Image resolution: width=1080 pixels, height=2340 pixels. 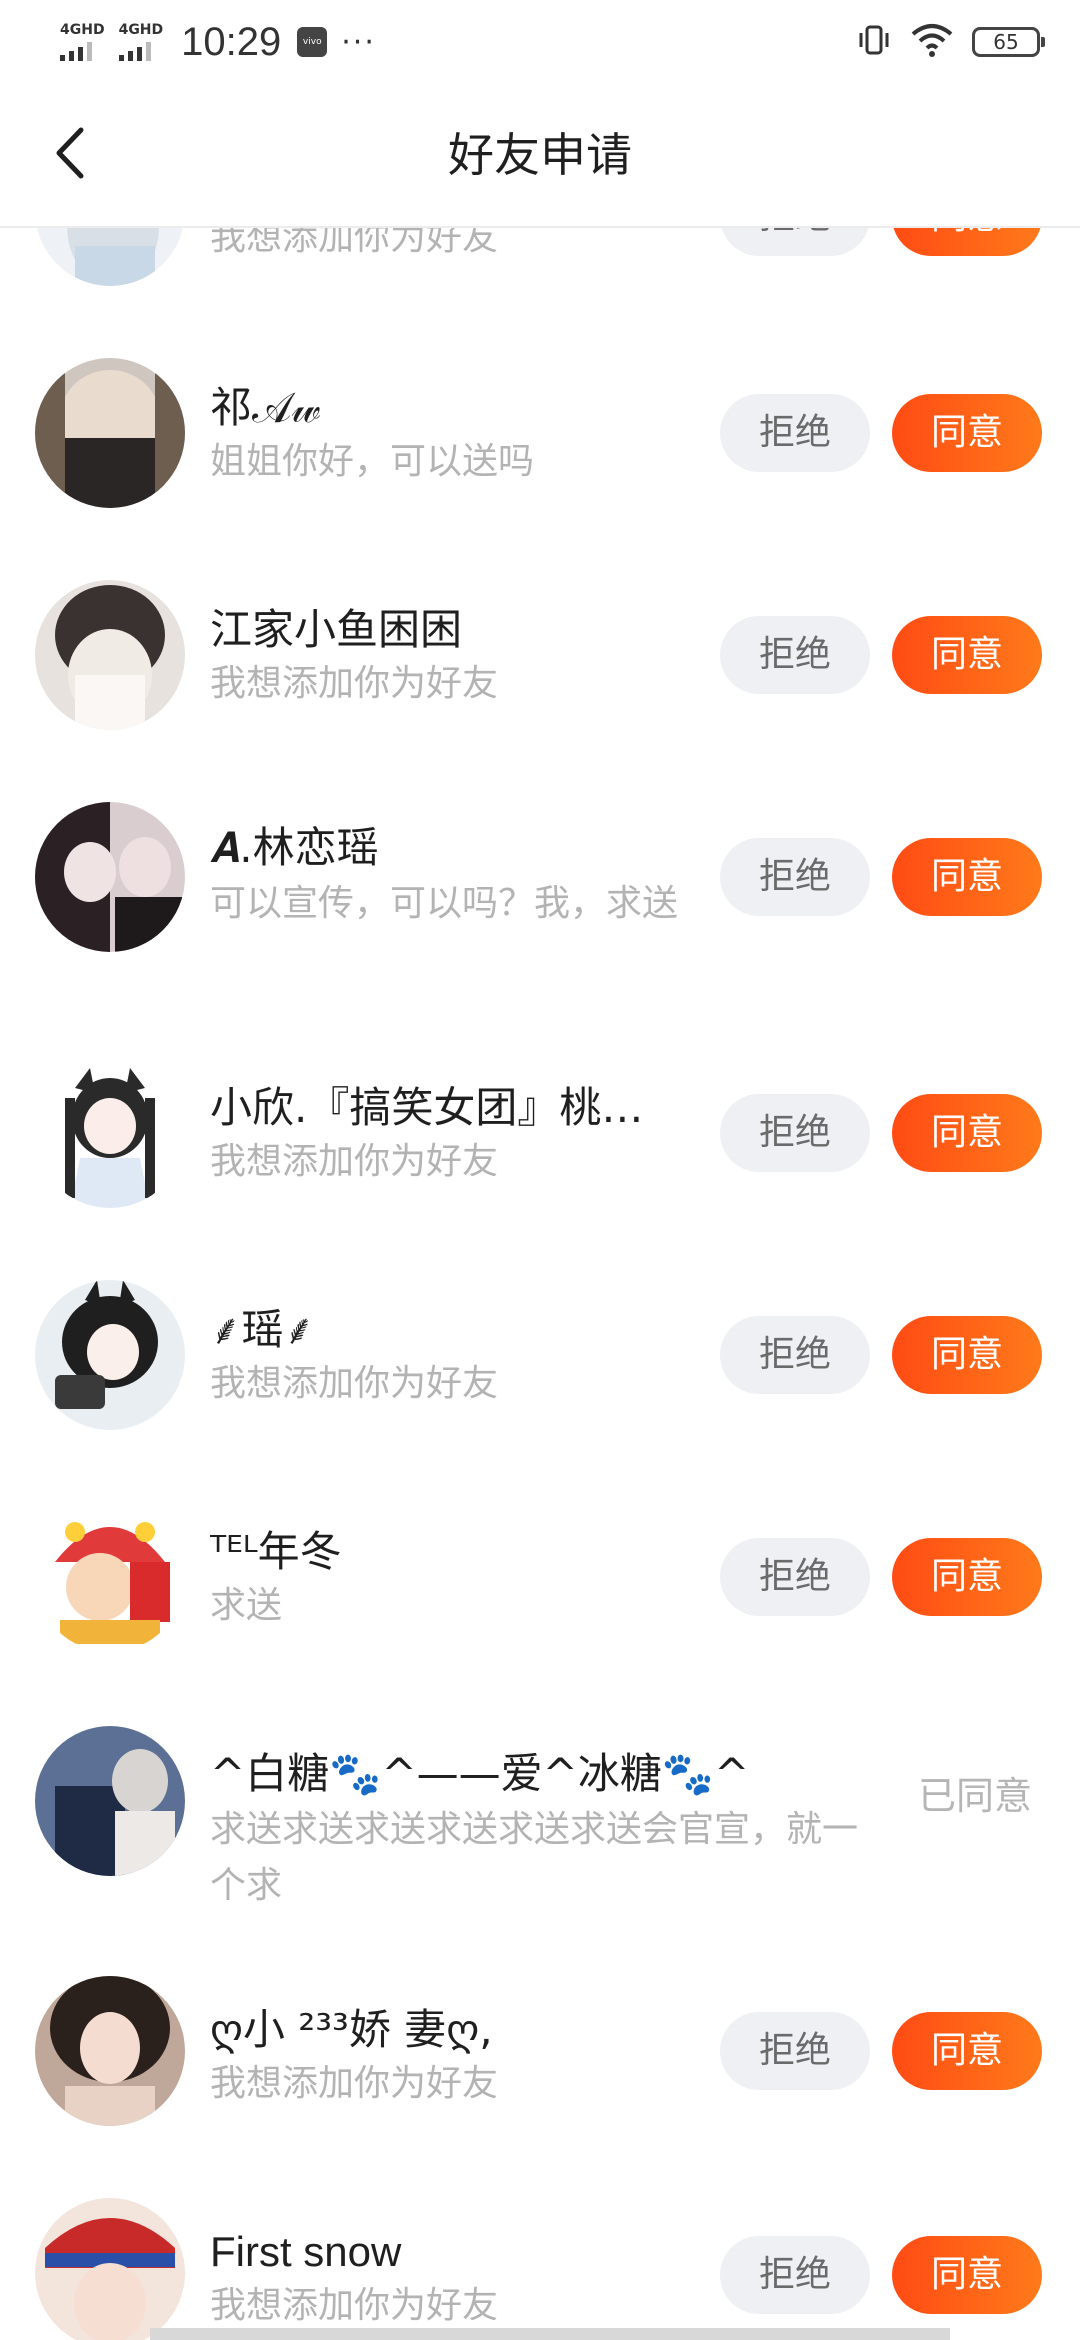 What do you see at coordinates (1008, 42) in the screenshot?
I see `battery-icon: 65` at bounding box center [1008, 42].